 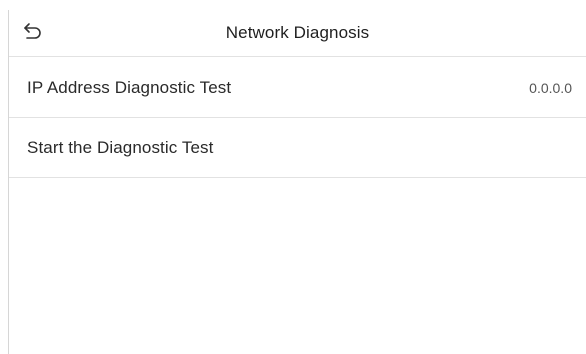 I want to click on back-button, so click(x=33, y=33).